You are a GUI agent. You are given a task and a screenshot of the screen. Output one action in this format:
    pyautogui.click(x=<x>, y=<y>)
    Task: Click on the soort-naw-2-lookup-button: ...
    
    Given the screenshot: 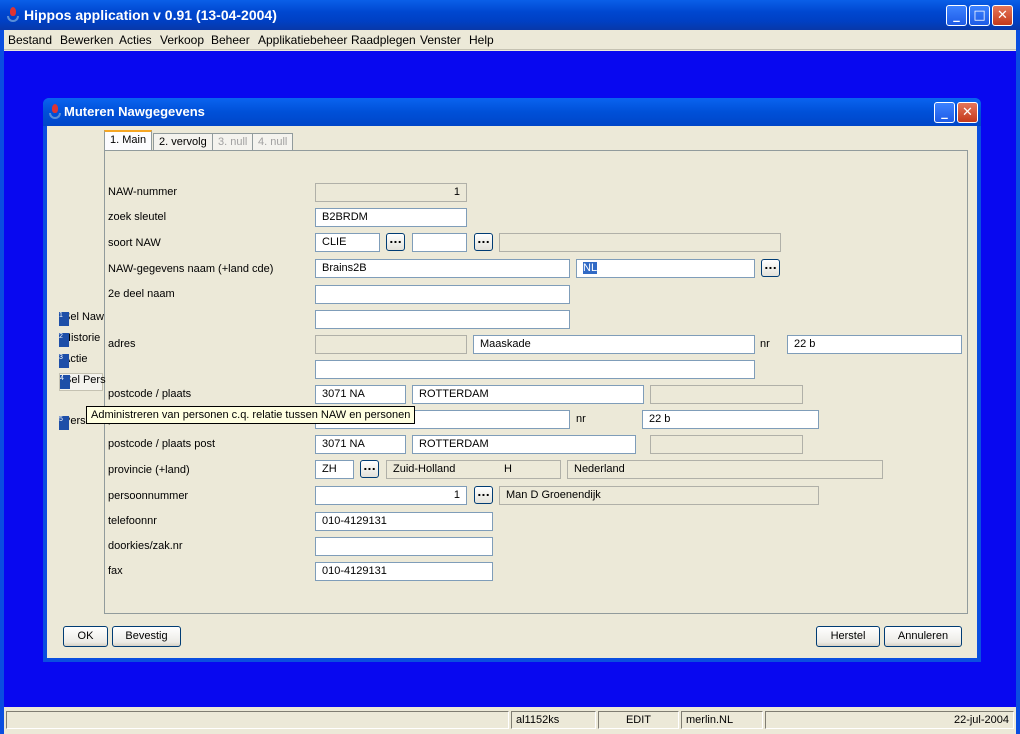 What is the action you would take?
    pyautogui.click(x=483, y=242)
    